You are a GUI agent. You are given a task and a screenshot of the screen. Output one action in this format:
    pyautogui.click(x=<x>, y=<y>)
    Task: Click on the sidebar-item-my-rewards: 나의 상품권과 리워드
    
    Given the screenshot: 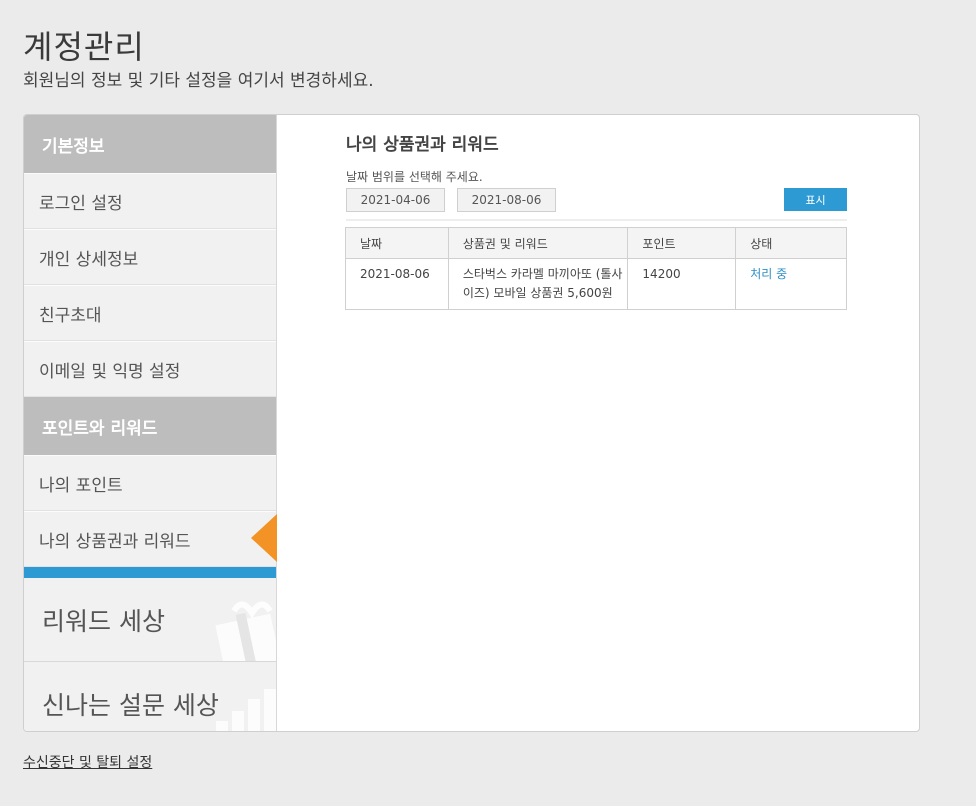 What is the action you would take?
    pyautogui.click(x=150, y=539)
    